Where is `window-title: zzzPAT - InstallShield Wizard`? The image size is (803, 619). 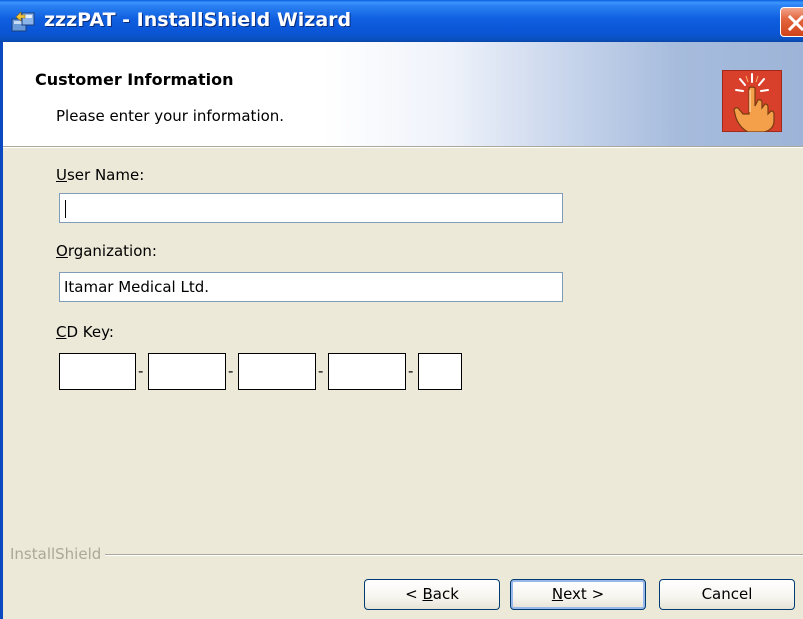 window-title: zzzPAT - InstallShield Wizard is located at coordinates (198, 20).